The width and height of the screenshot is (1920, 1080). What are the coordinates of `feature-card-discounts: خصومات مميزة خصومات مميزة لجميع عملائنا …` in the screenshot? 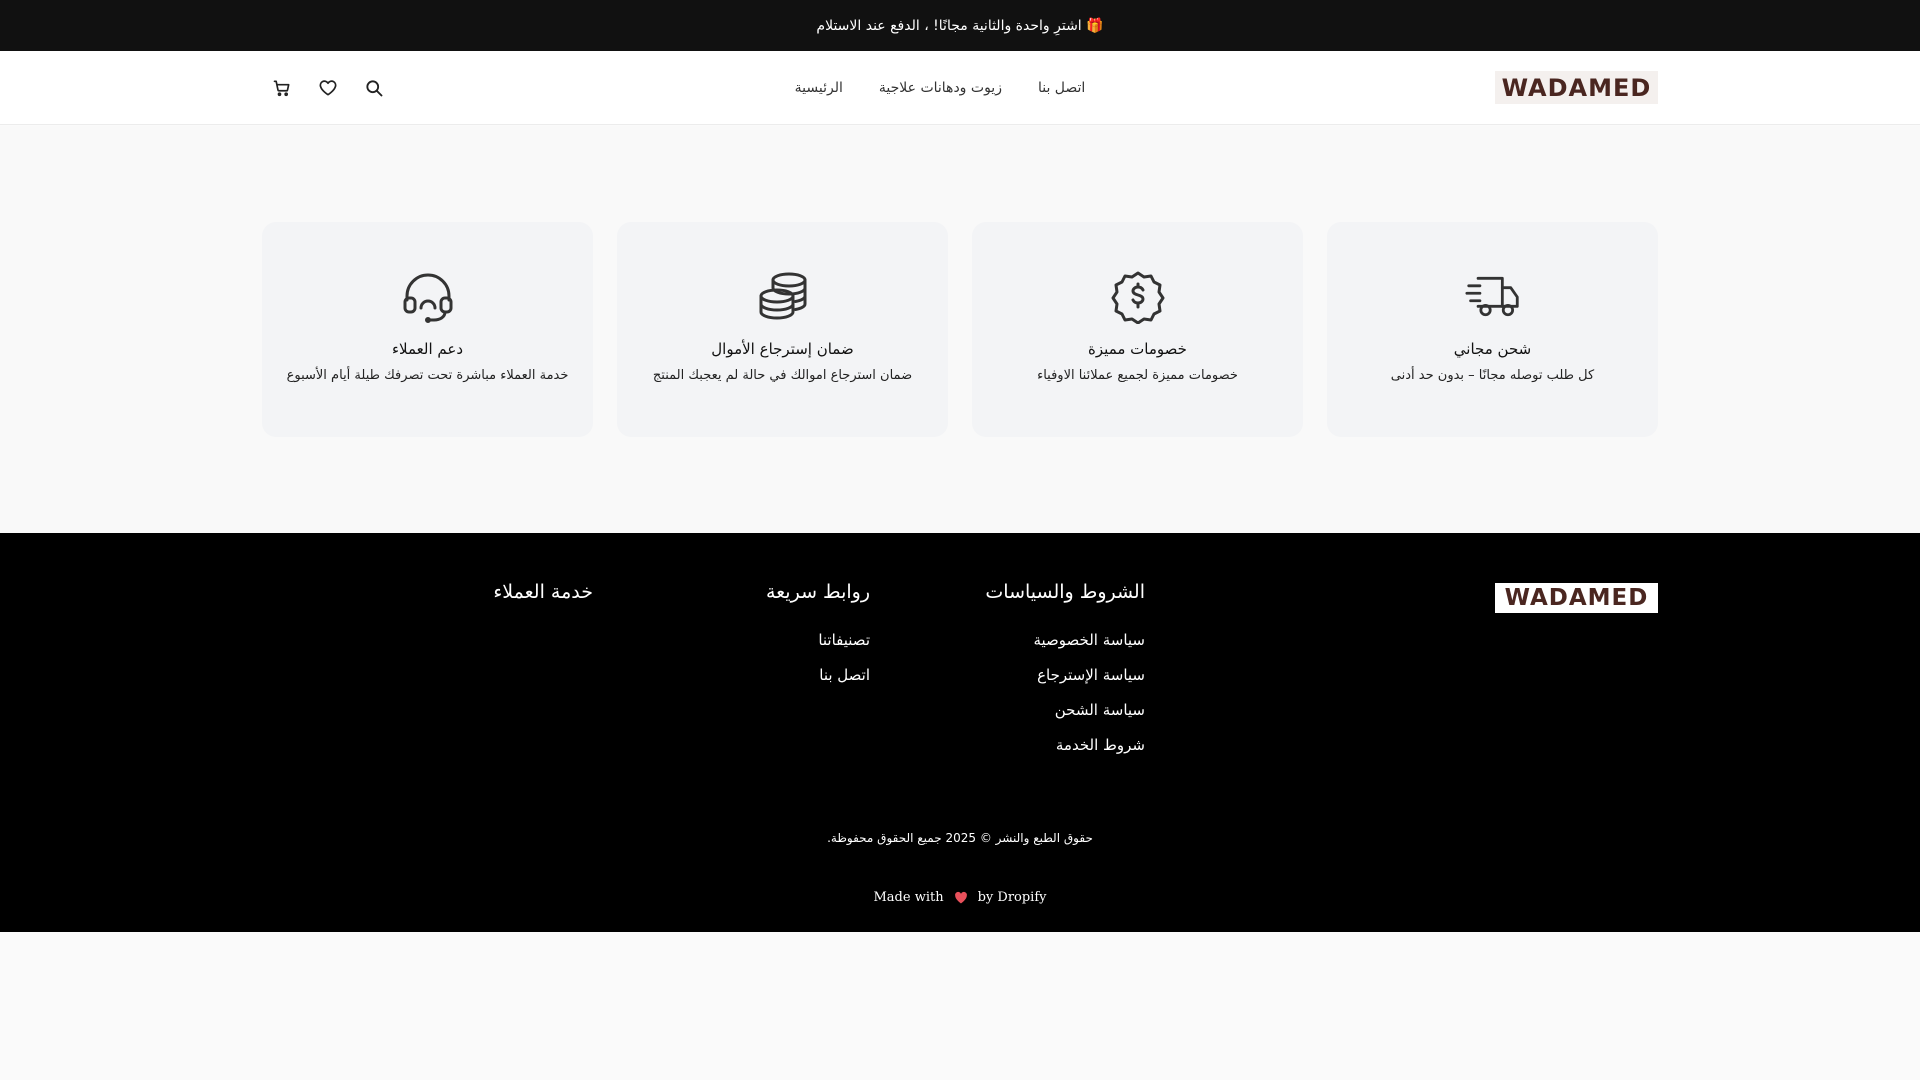 It's located at (1137, 329).